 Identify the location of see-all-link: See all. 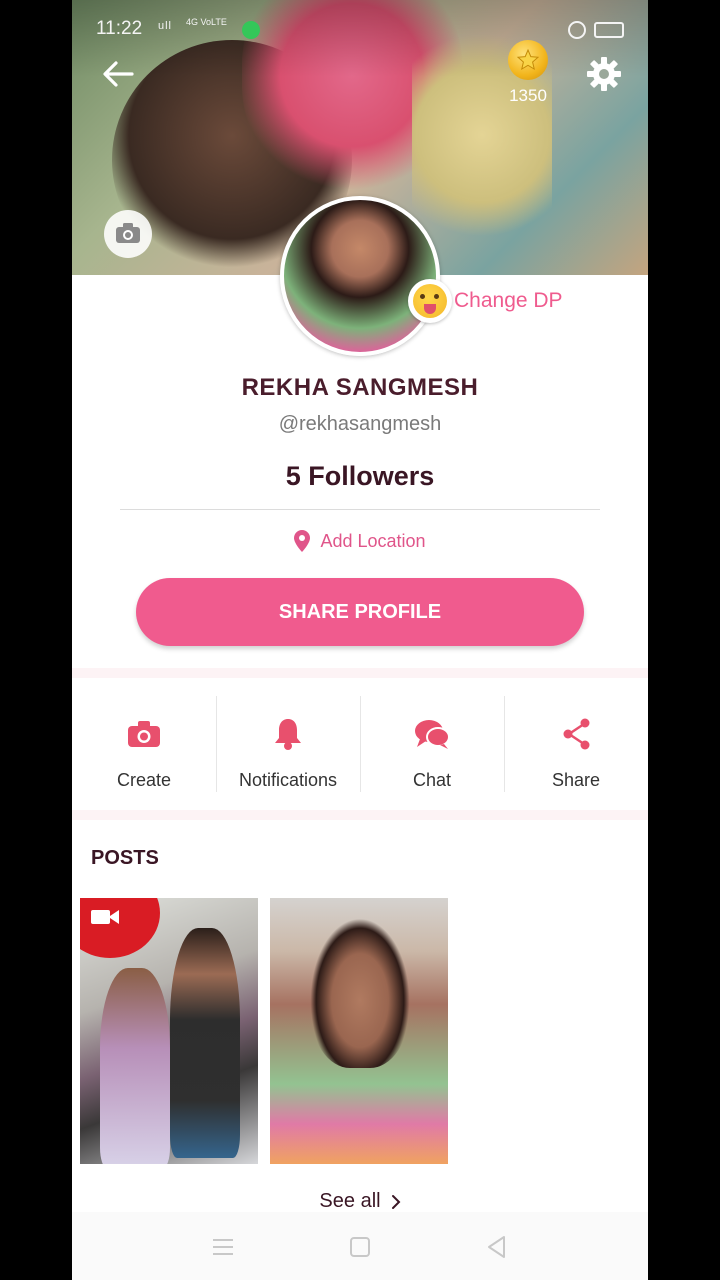
(360, 1201).